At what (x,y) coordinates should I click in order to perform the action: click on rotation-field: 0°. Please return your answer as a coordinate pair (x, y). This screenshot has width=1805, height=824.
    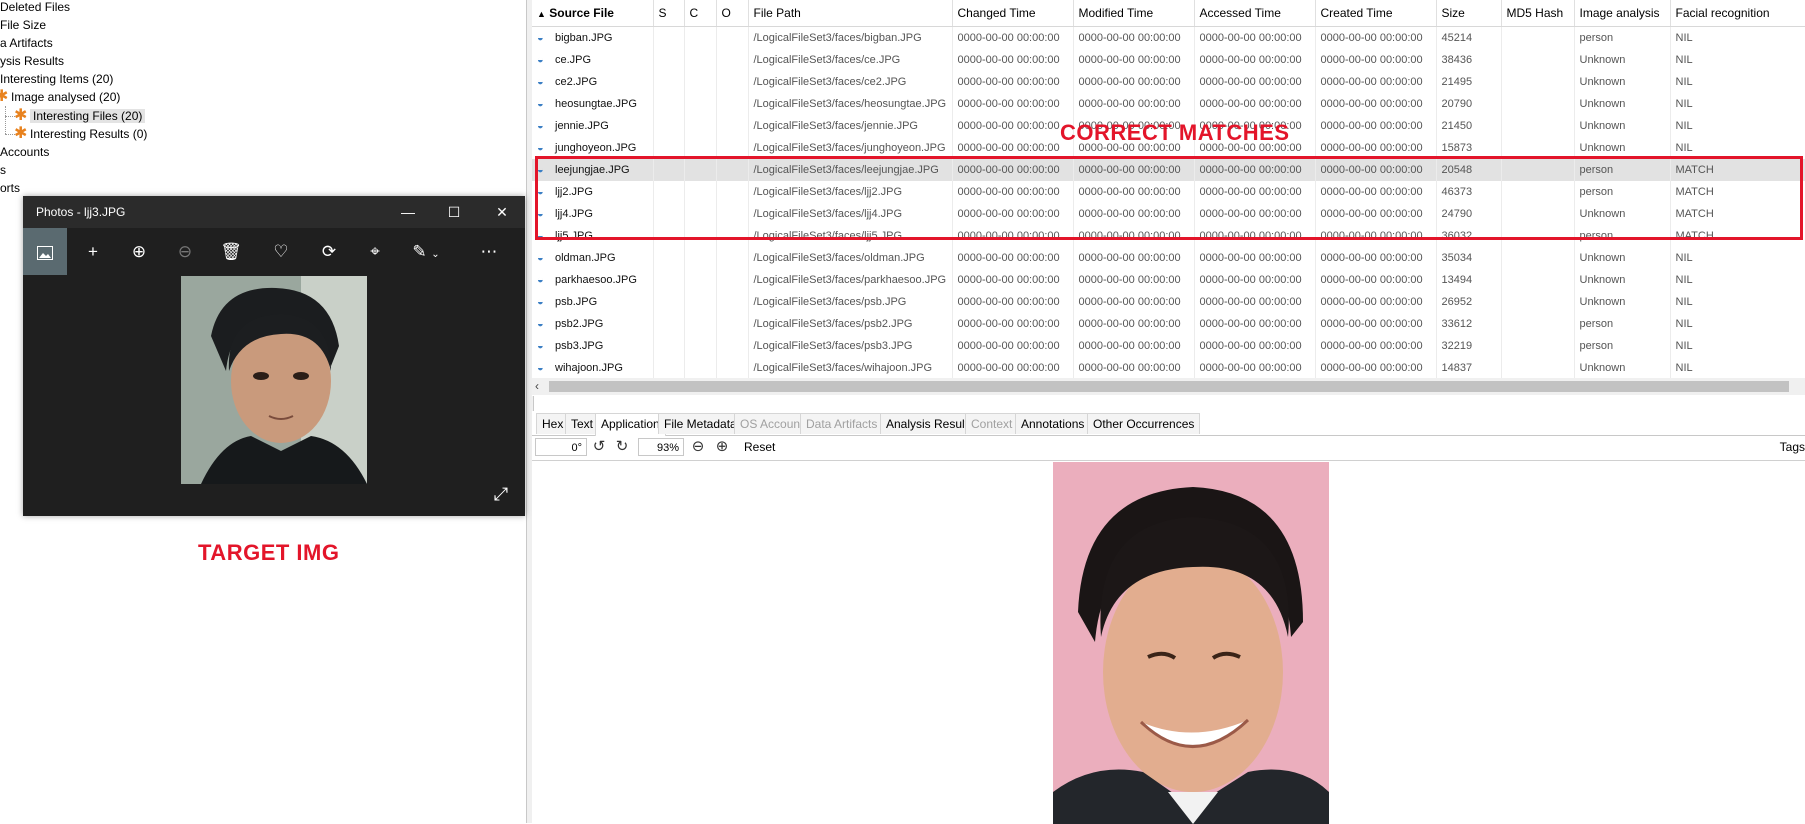
    Looking at the image, I should click on (561, 447).